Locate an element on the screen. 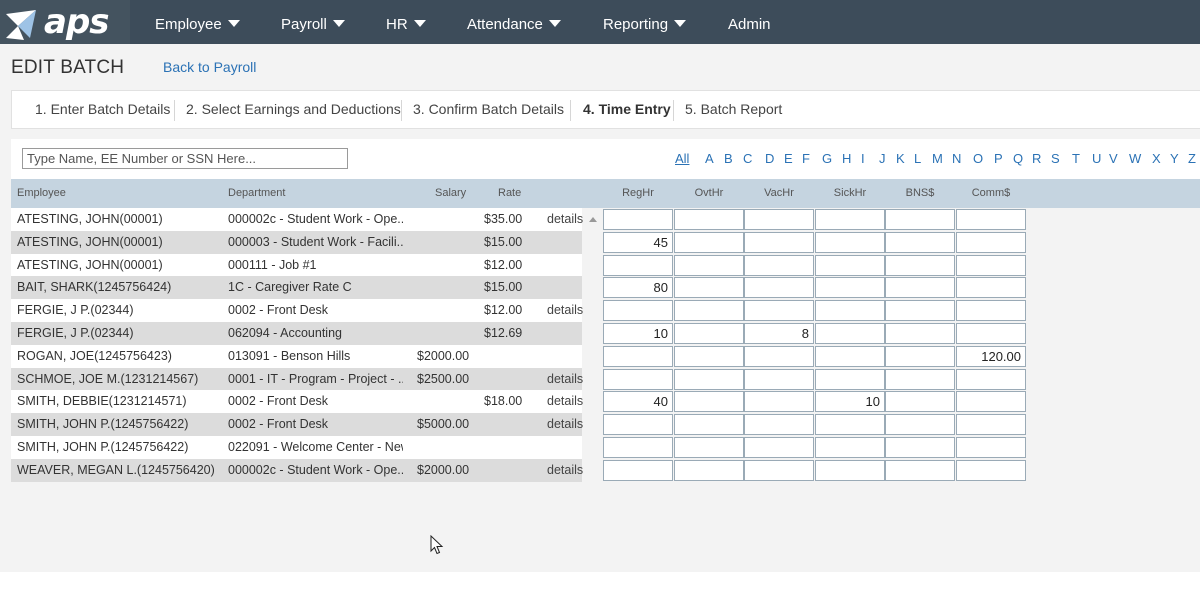  col-department: Department is located at coordinates (256, 193).